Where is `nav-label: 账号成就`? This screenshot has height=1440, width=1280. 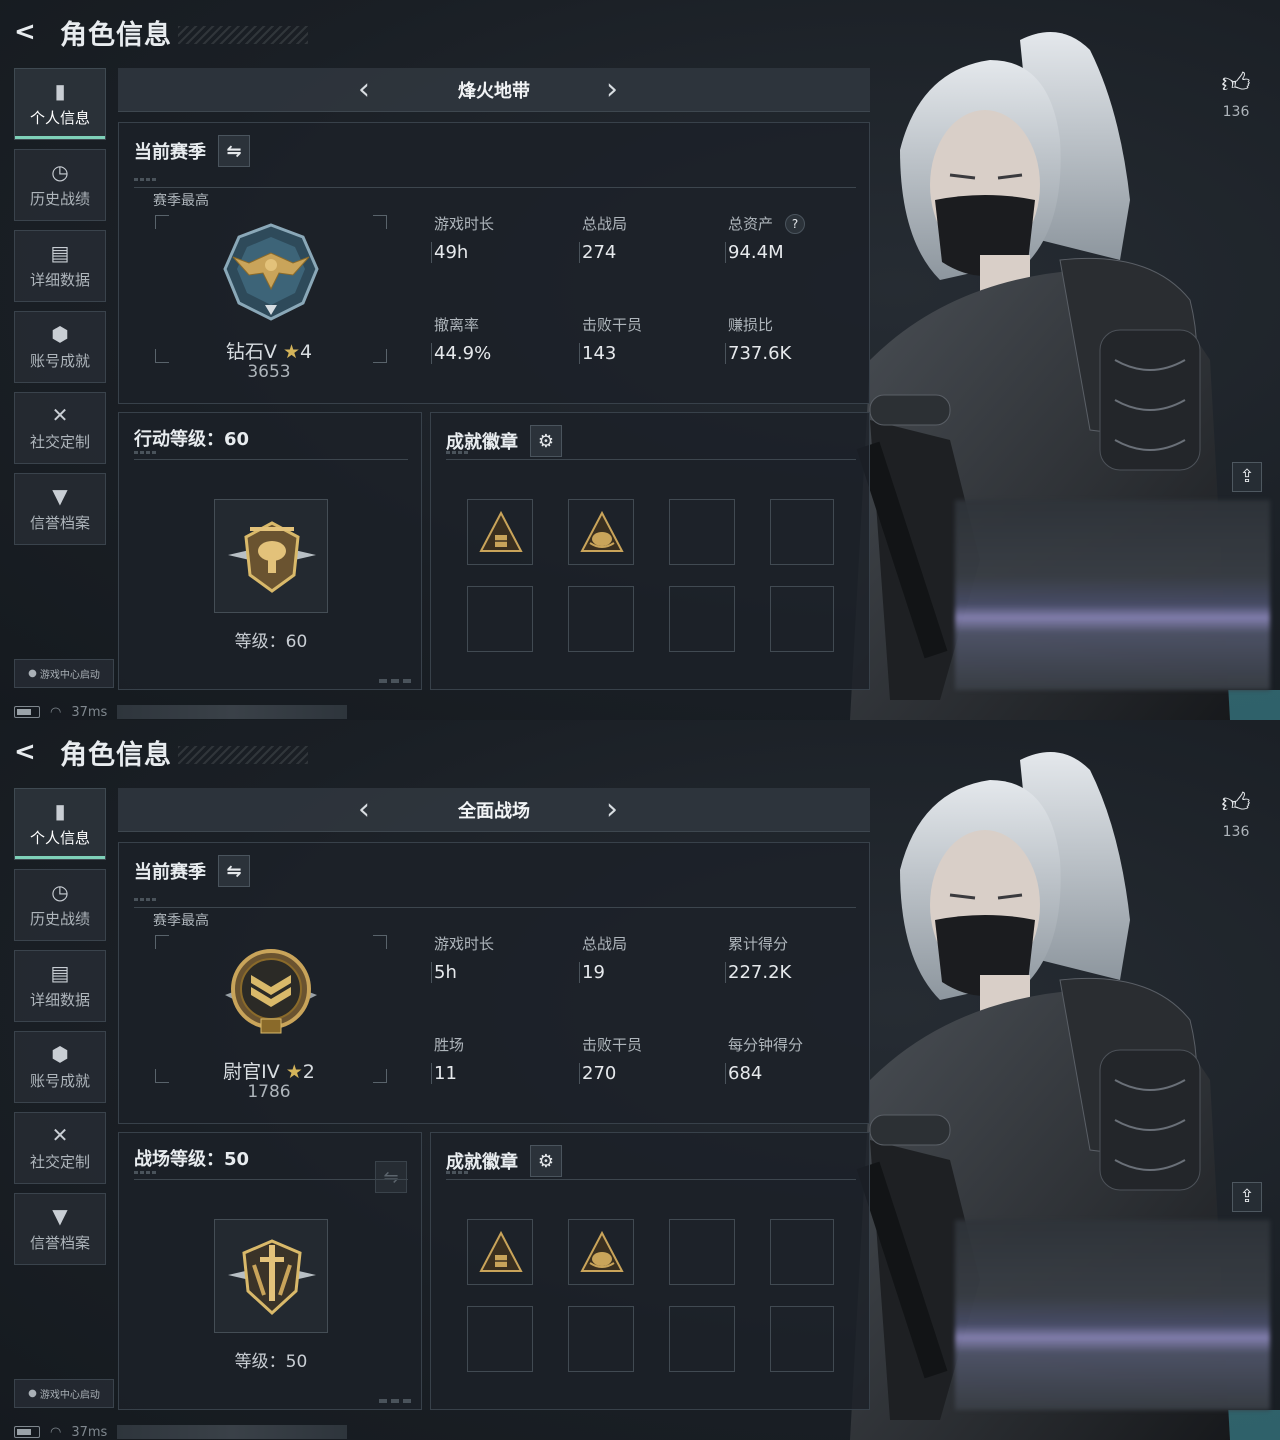
nav-label: 账号成就 is located at coordinates (59, 360).